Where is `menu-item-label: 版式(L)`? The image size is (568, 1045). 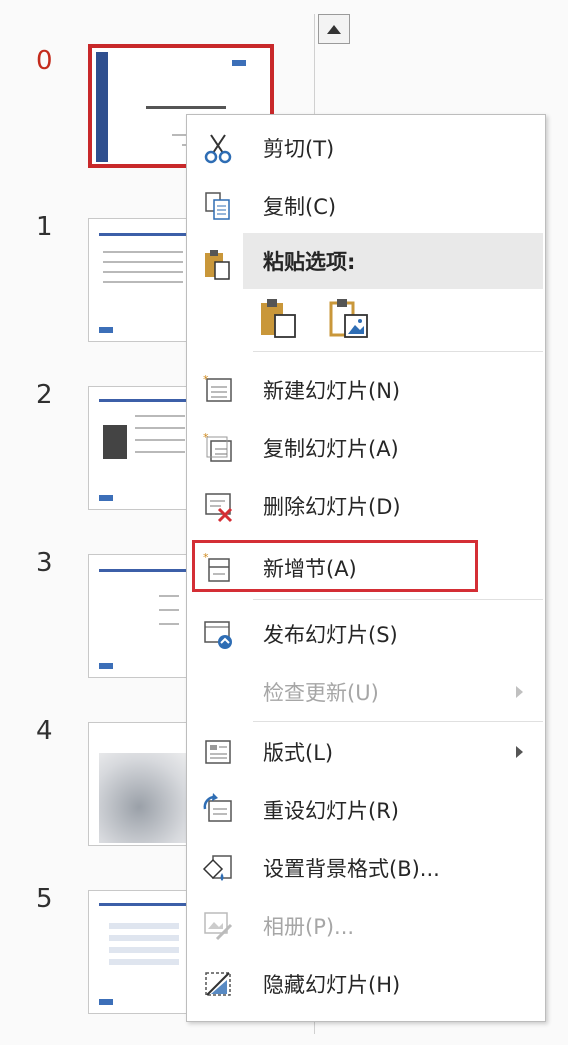 menu-item-label: 版式(L) is located at coordinates (298, 753).